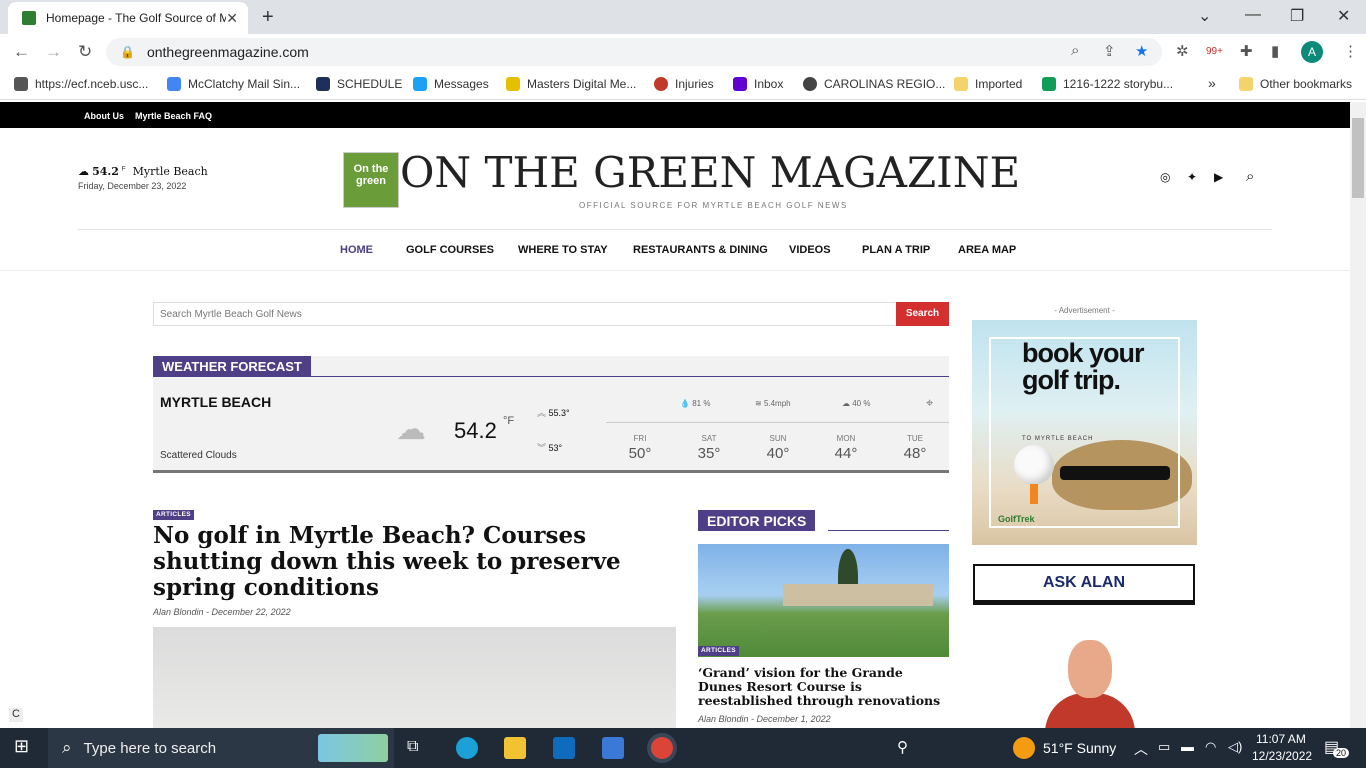  I want to click on nav-videos: VIDEOS, so click(810, 250).